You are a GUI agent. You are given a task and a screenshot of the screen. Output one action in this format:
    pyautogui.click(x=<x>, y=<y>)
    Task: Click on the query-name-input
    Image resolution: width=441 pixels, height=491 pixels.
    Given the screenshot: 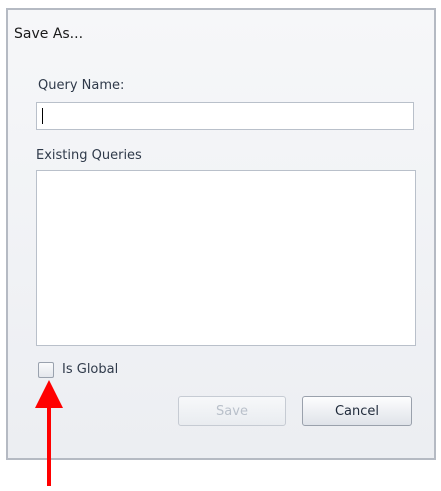 What is the action you would take?
    pyautogui.click(x=225, y=116)
    